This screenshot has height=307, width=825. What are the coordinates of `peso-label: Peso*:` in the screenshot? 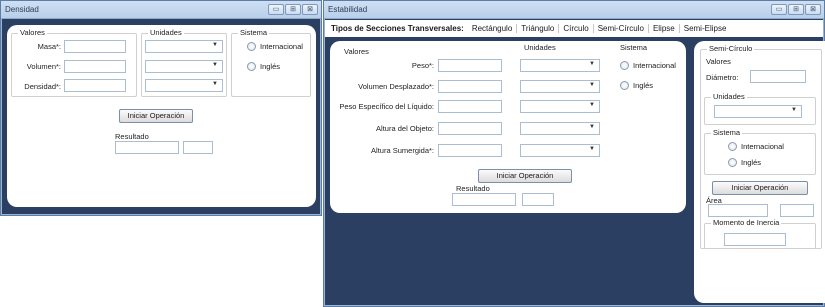 It's located at (422, 65).